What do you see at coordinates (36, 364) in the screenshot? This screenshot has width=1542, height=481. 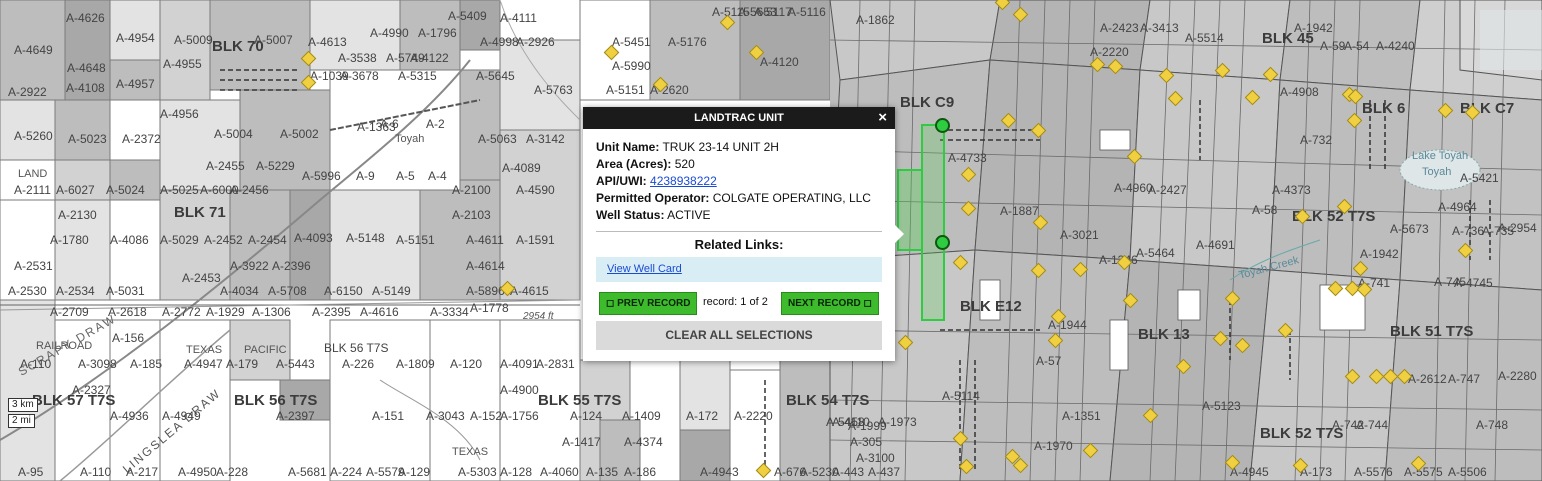 I see `abstract-label: A-110` at bounding box center [36, 364].